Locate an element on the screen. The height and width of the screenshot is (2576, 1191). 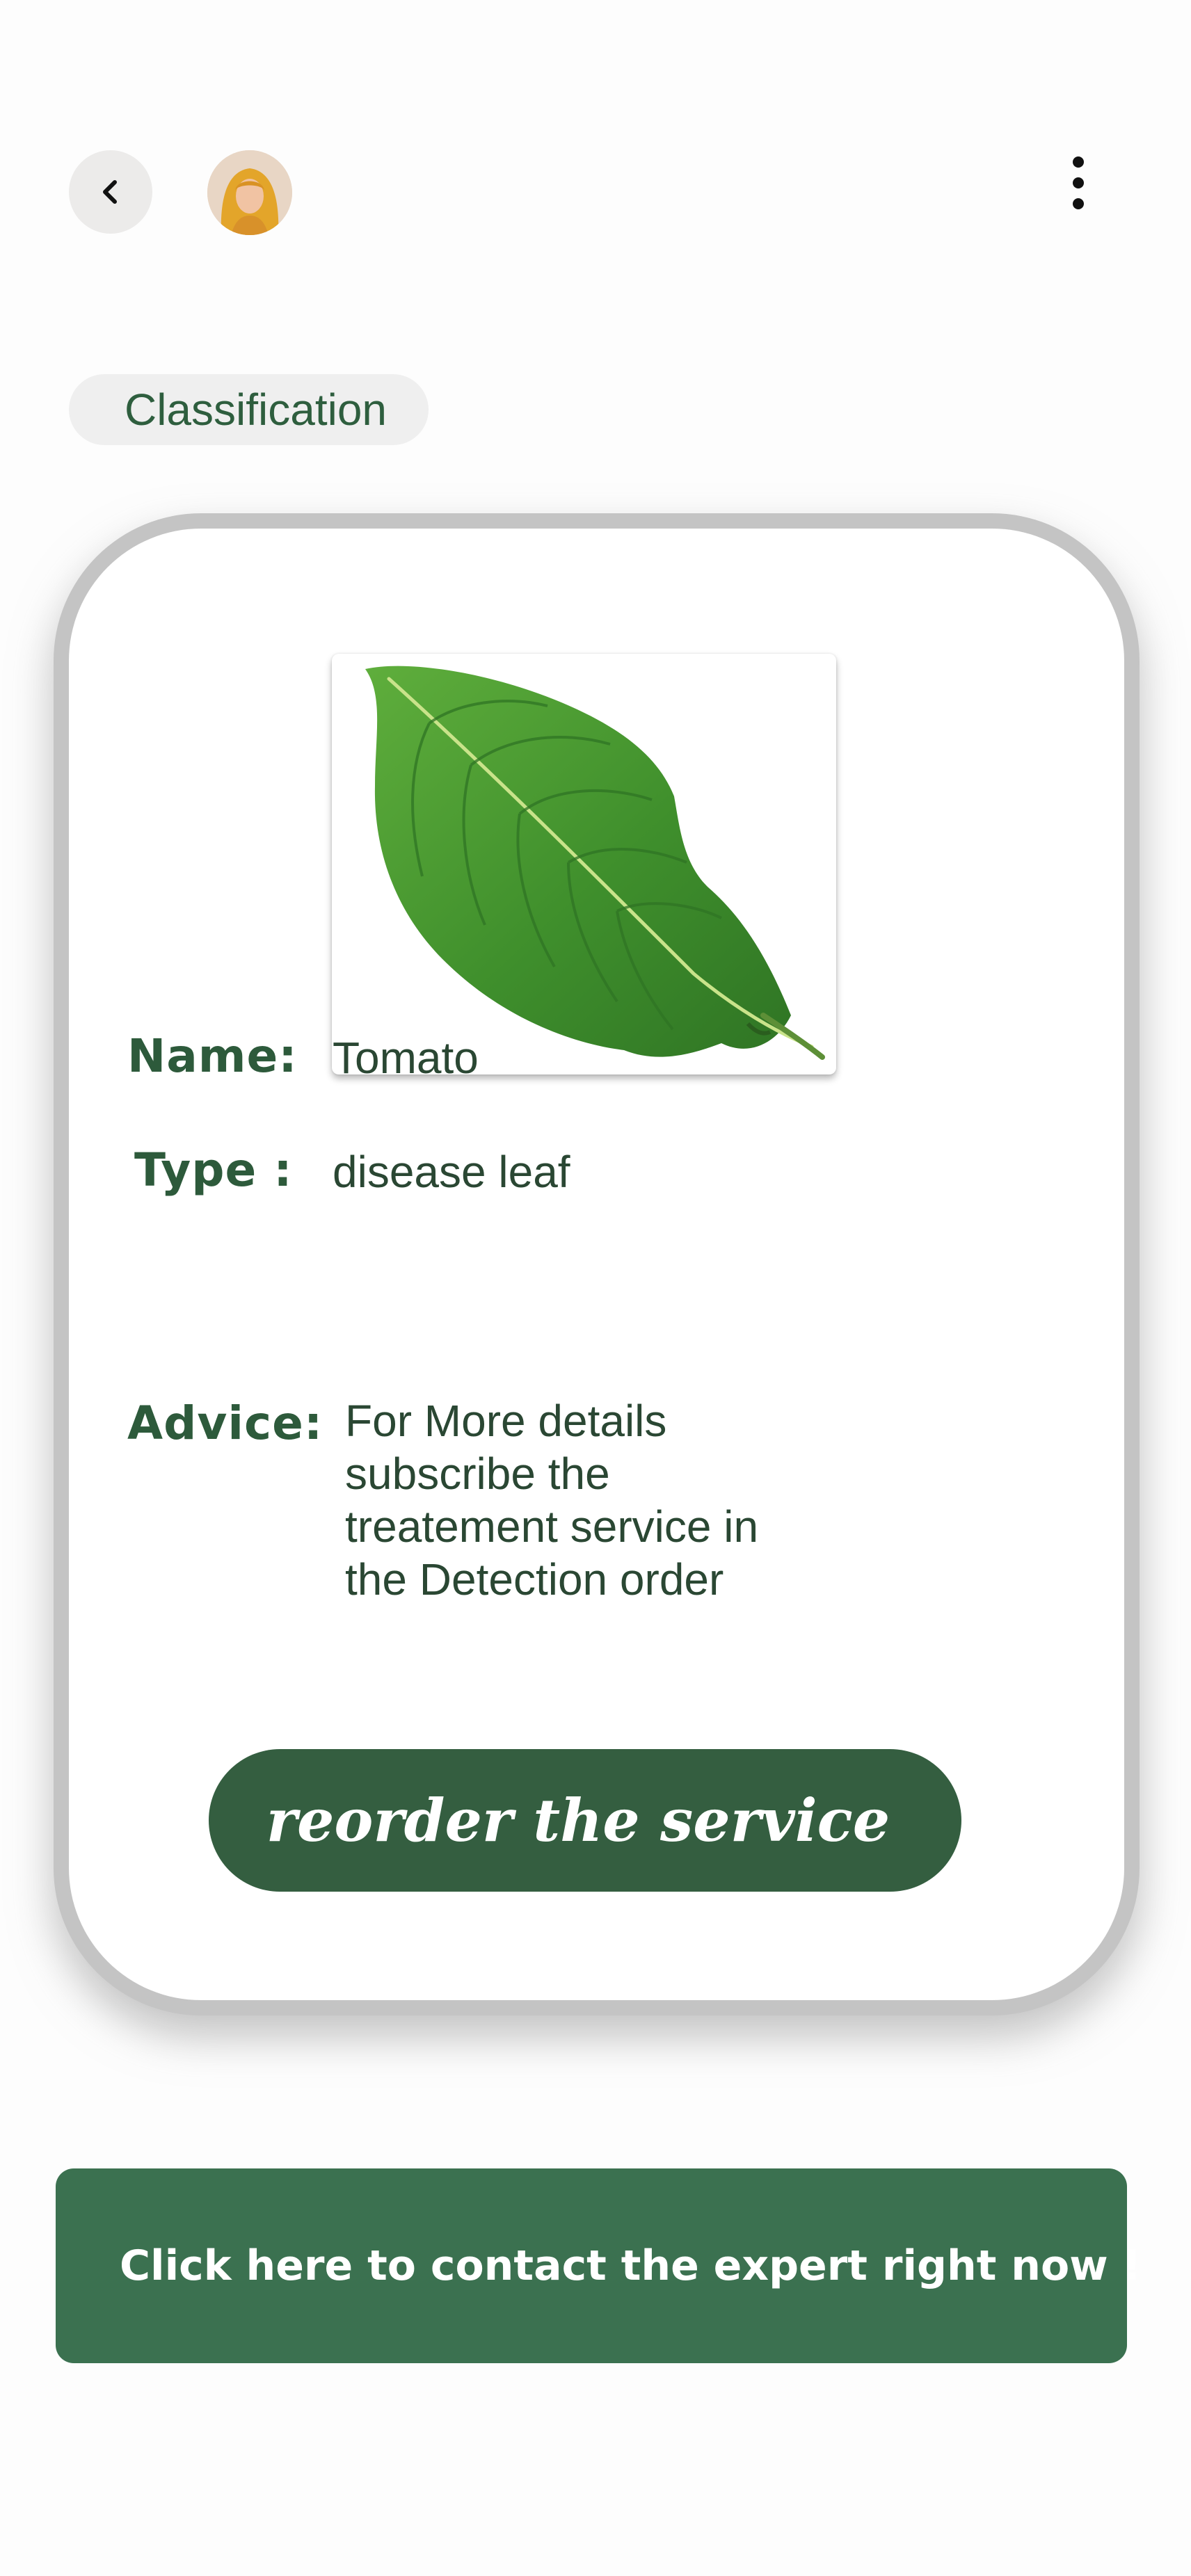
more-vertical-icon is located at coordinates (1079, 182).